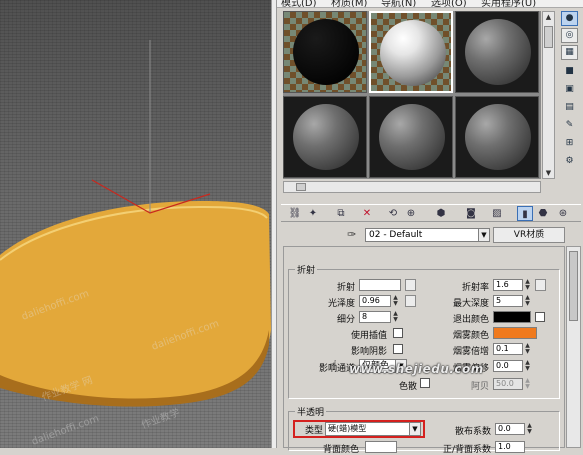  Describe the element at coordinates (431, 213) in the screenshot. I see `material-toolbar: ⛓ ✦ ⧉ ✕ ⟲ ⊕ ⬢ ◙ ▨ ▮ ⬣ ⊛` at that location.